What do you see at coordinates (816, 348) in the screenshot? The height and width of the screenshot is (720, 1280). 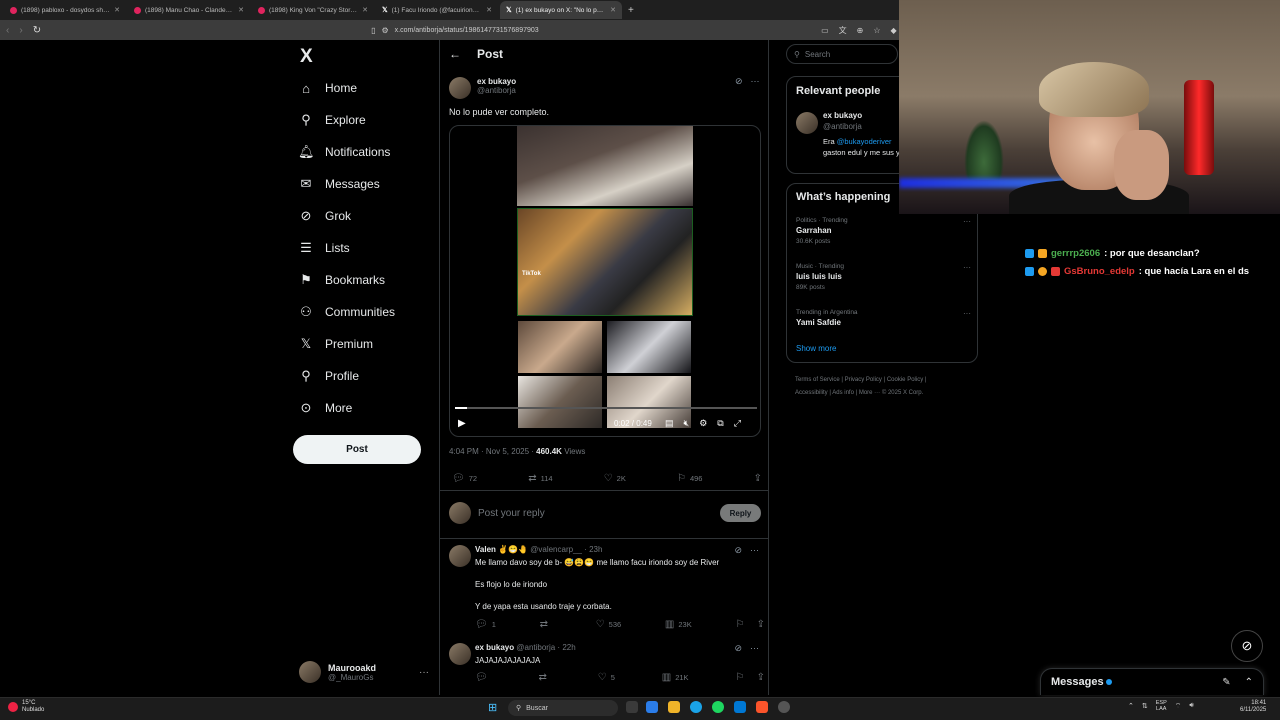 I see `show-more-link: Show more` at bounding box center [816, 348].